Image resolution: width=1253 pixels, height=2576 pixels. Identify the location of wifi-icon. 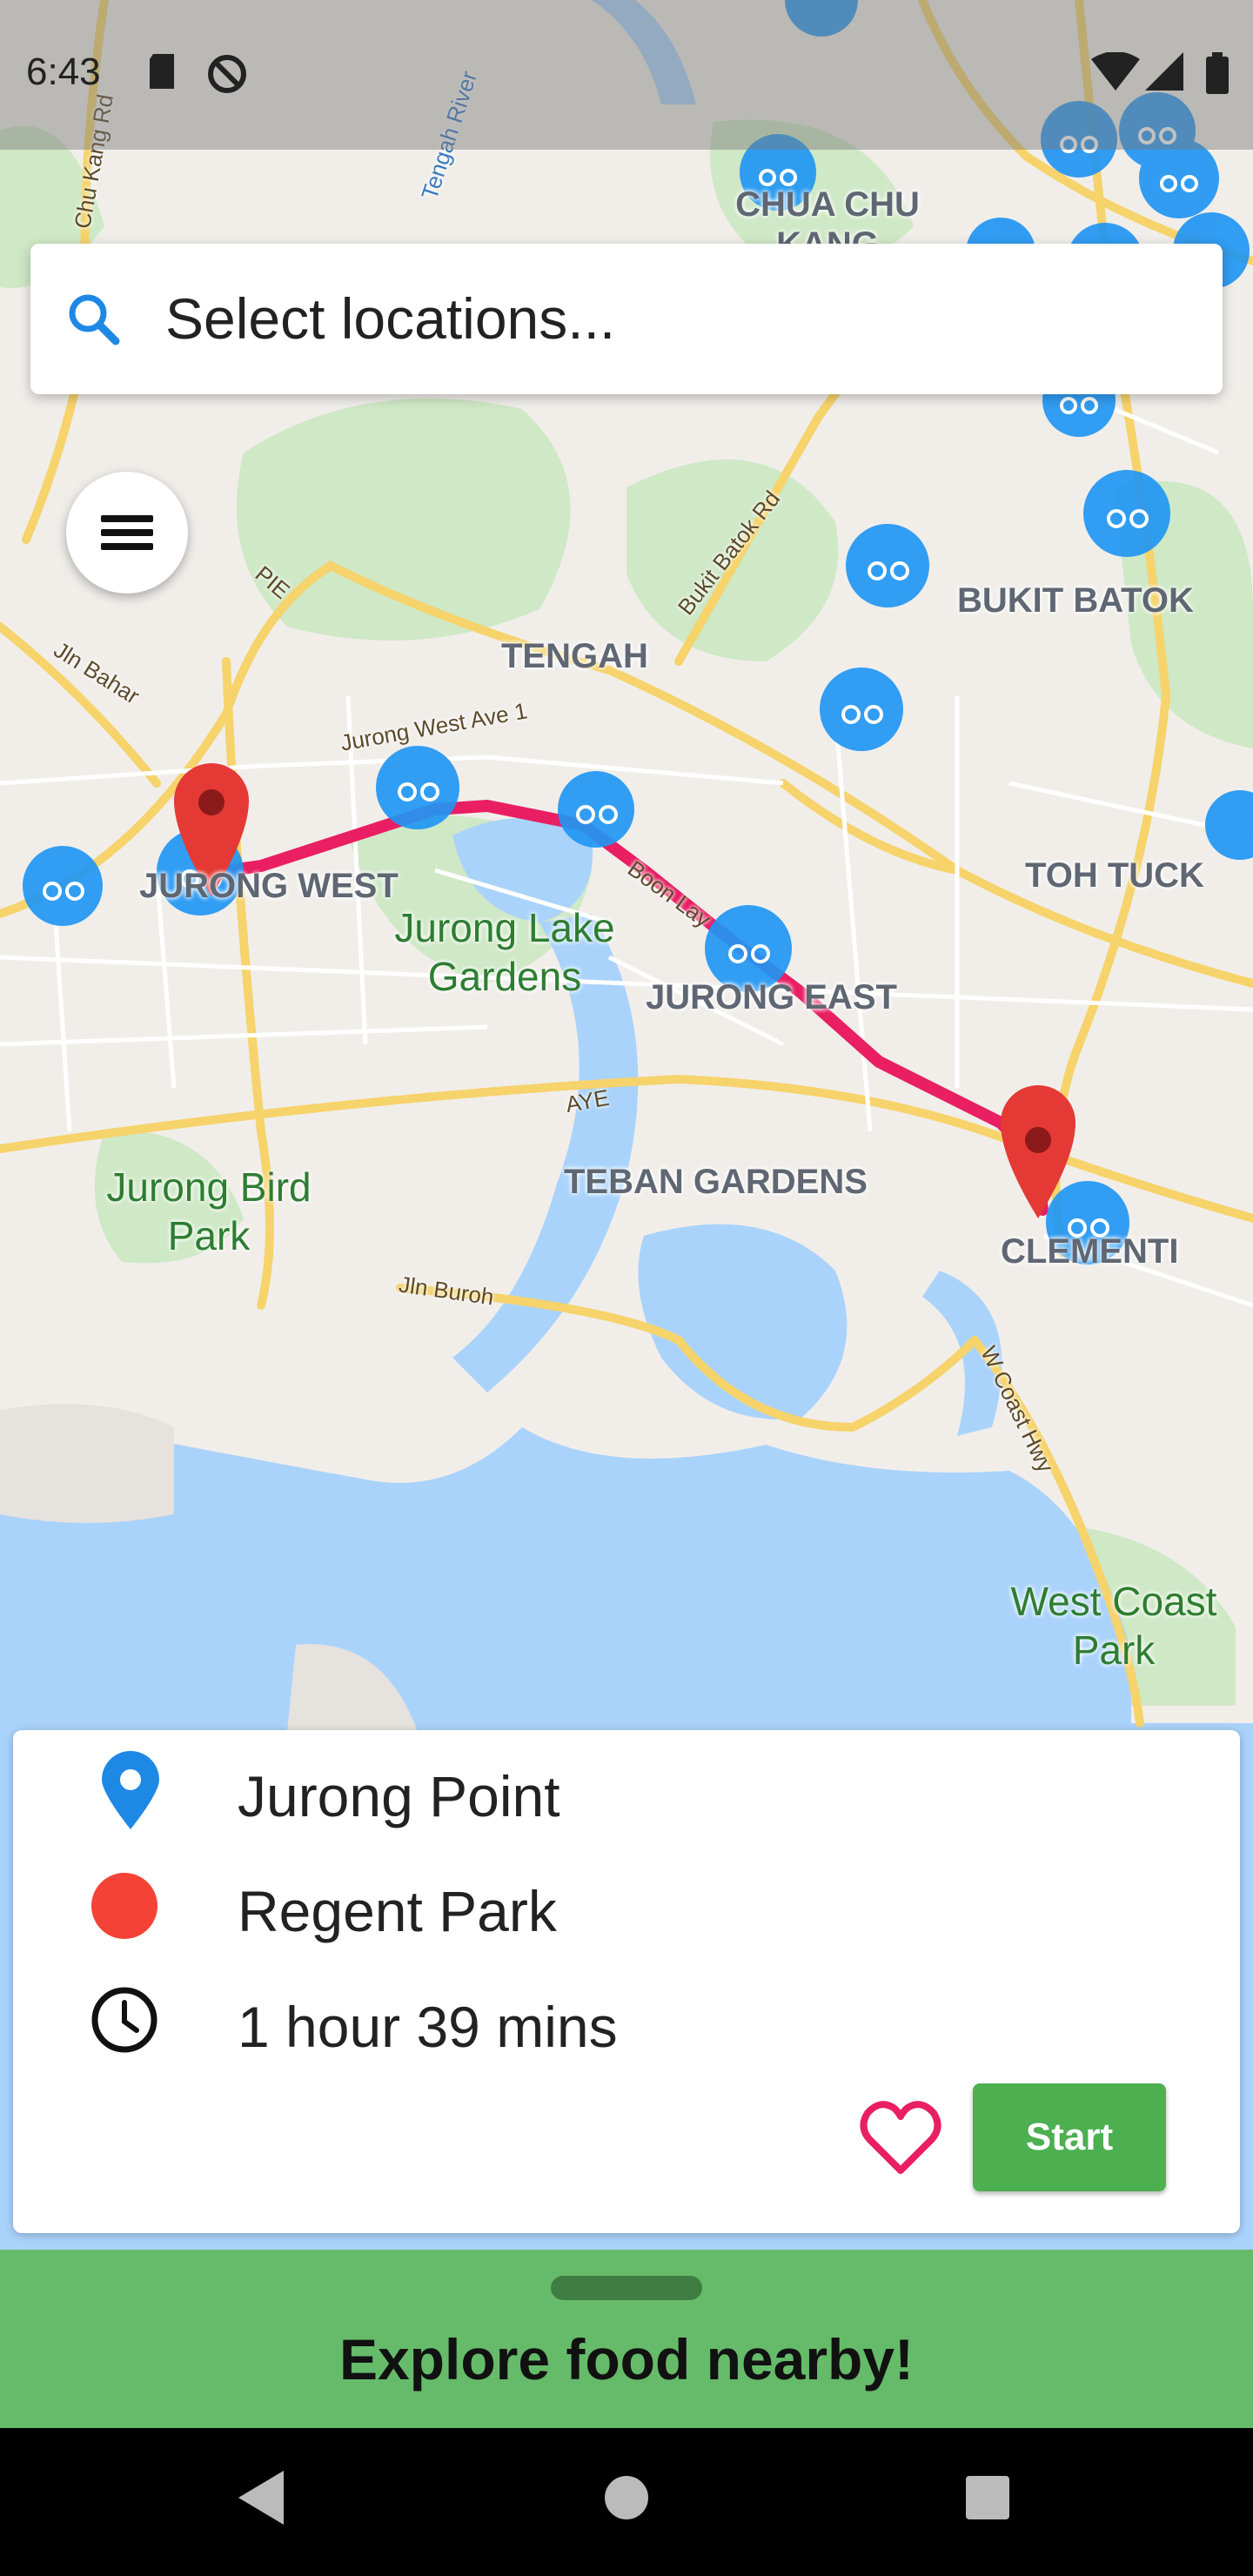
(1115, 73).